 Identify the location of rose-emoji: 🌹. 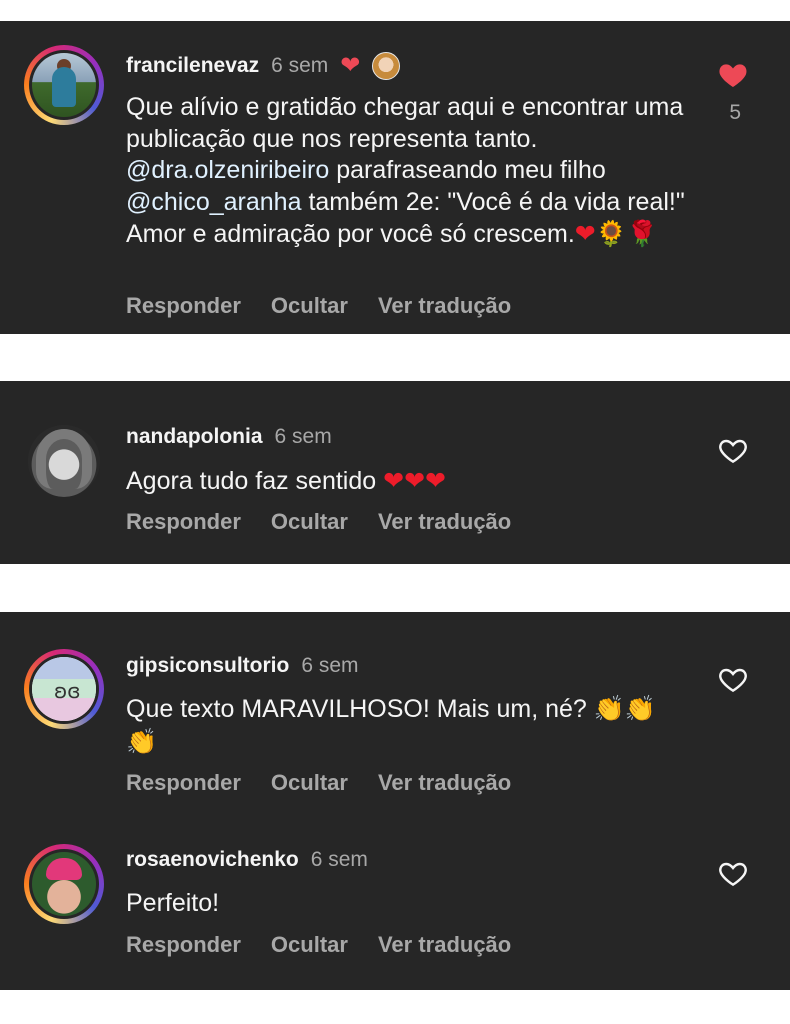
(642, 233).